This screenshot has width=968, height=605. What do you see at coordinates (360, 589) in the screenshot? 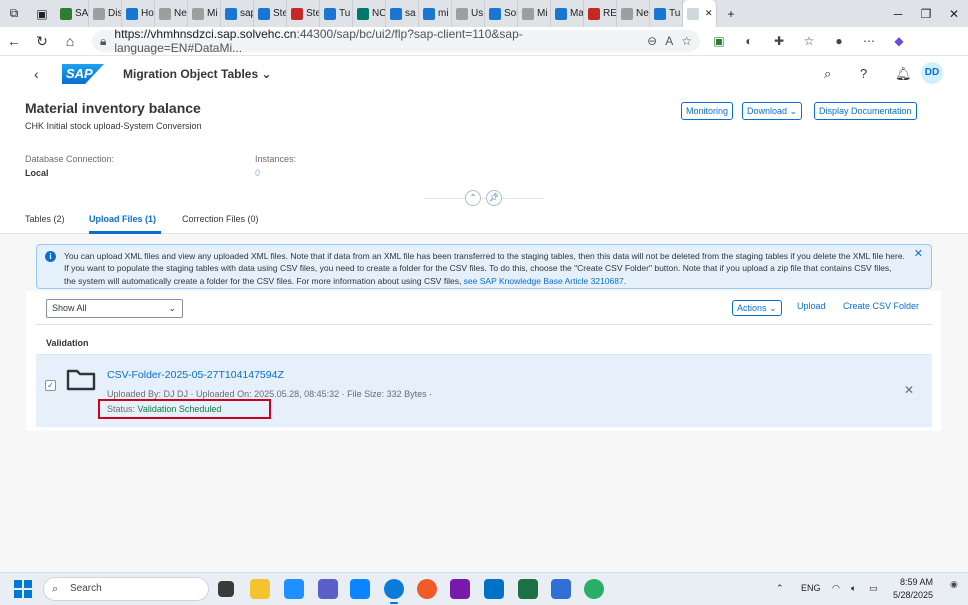
I see `sap-gui-icon` at bounding box center [360, 589].